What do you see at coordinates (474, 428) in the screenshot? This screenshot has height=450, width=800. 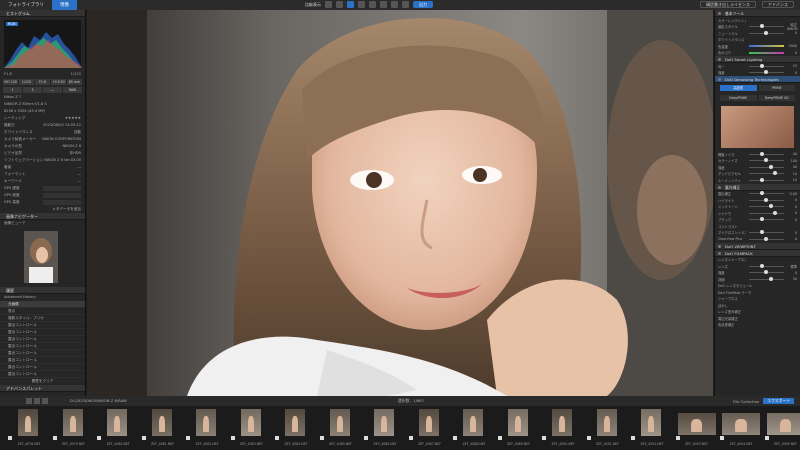 I see `filmstrip-item: ZEF_4088.NEF` at bounding box center [474, 428].